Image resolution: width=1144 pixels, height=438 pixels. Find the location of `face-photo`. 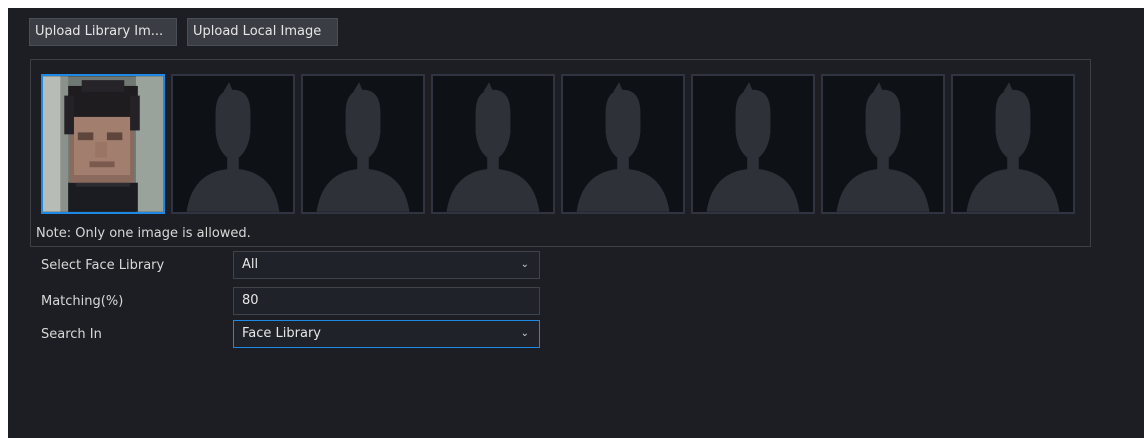

face-photo is located at coordinates (103, 144).